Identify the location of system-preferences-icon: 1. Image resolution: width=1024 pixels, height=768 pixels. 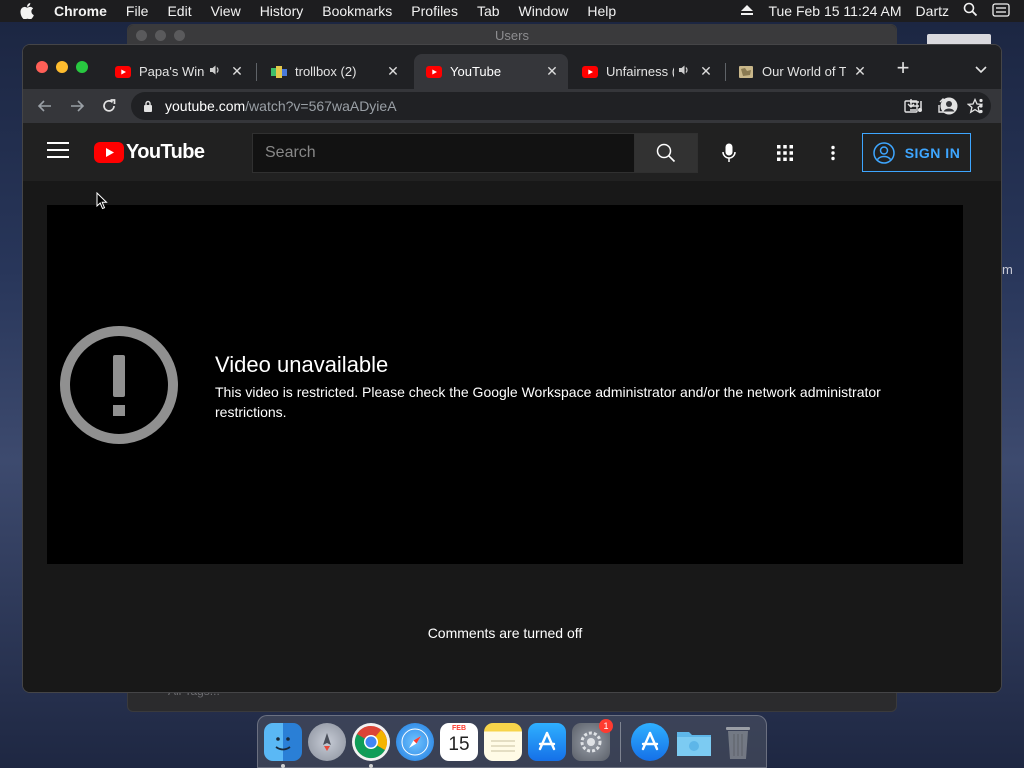
(592, 739).